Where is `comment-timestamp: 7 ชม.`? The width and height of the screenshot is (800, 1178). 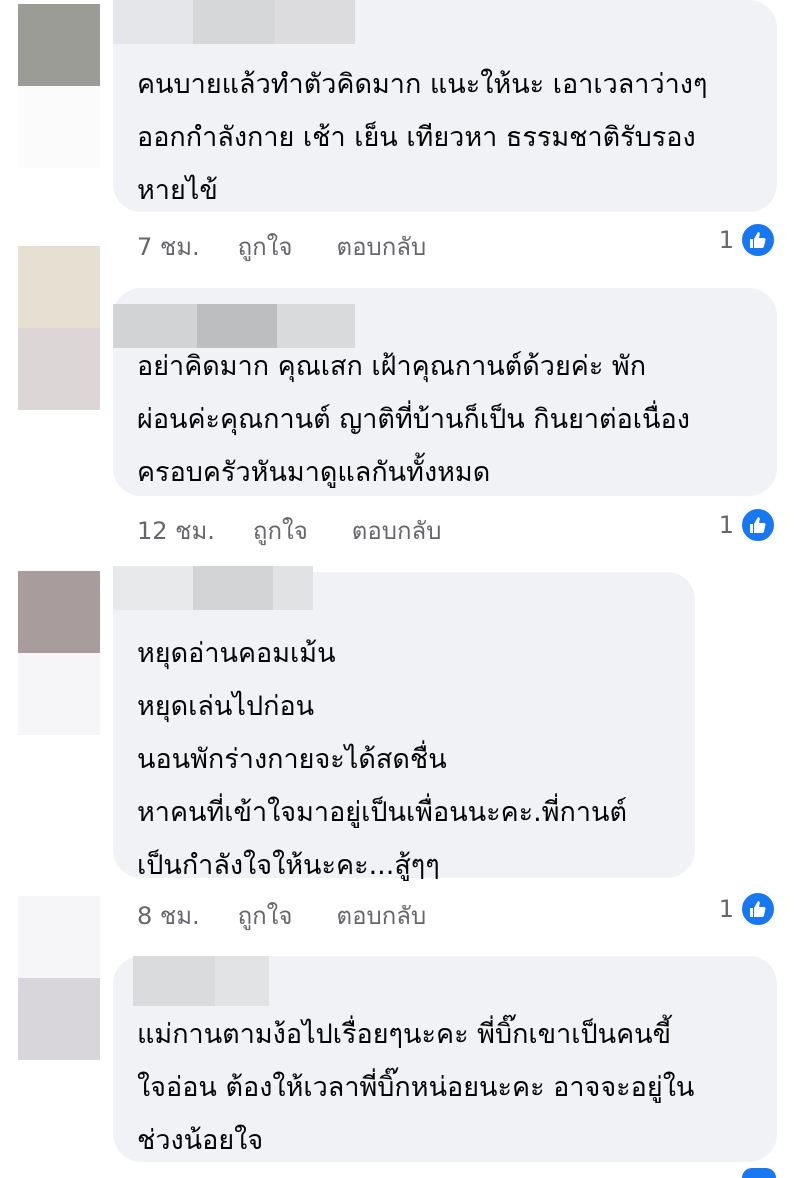
comment-timestamp: 7 ชม. is located at coordinates (168, 246).